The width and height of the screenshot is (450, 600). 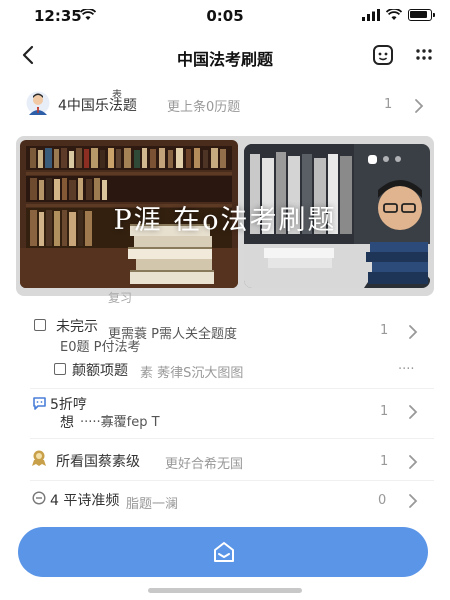 What do you see at coordinates (192, 373) in the screenshot?
I see `list-item-subtitle: 素 莠律S沉大图图` at bounding box center [192, 373].